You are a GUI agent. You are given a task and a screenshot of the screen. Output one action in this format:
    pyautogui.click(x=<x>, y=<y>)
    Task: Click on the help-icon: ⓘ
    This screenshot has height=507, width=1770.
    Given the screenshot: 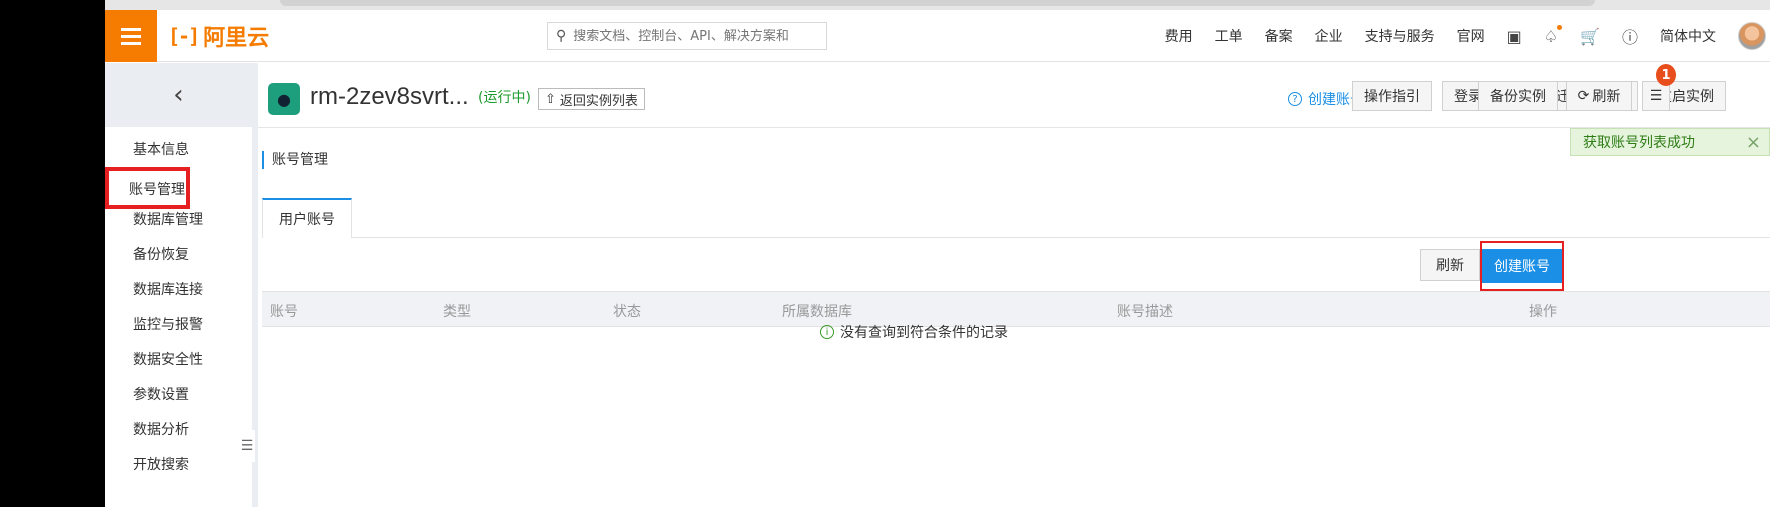 What is the action you would take?
    pyautogui.click(x=1630, y=36)
    